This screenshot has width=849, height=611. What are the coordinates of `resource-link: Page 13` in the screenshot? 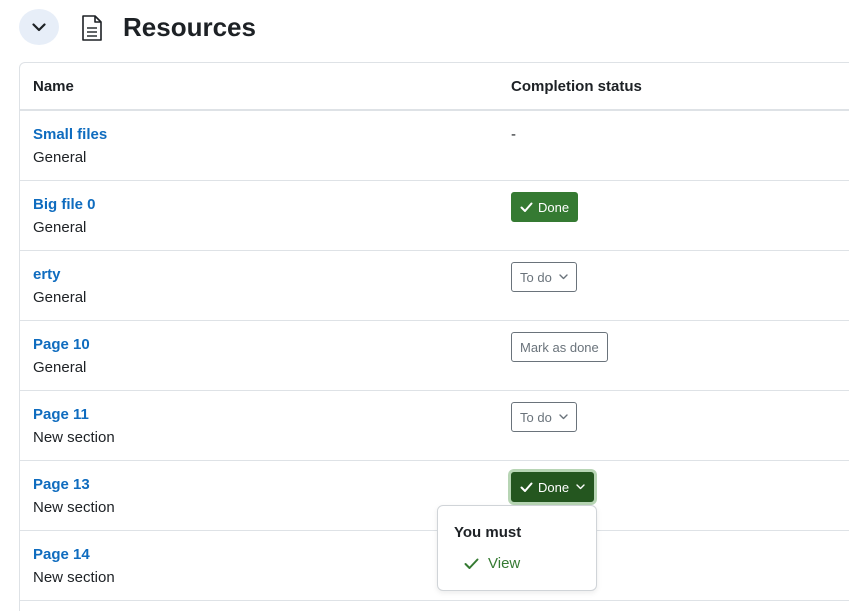 It's located at (61, 484).